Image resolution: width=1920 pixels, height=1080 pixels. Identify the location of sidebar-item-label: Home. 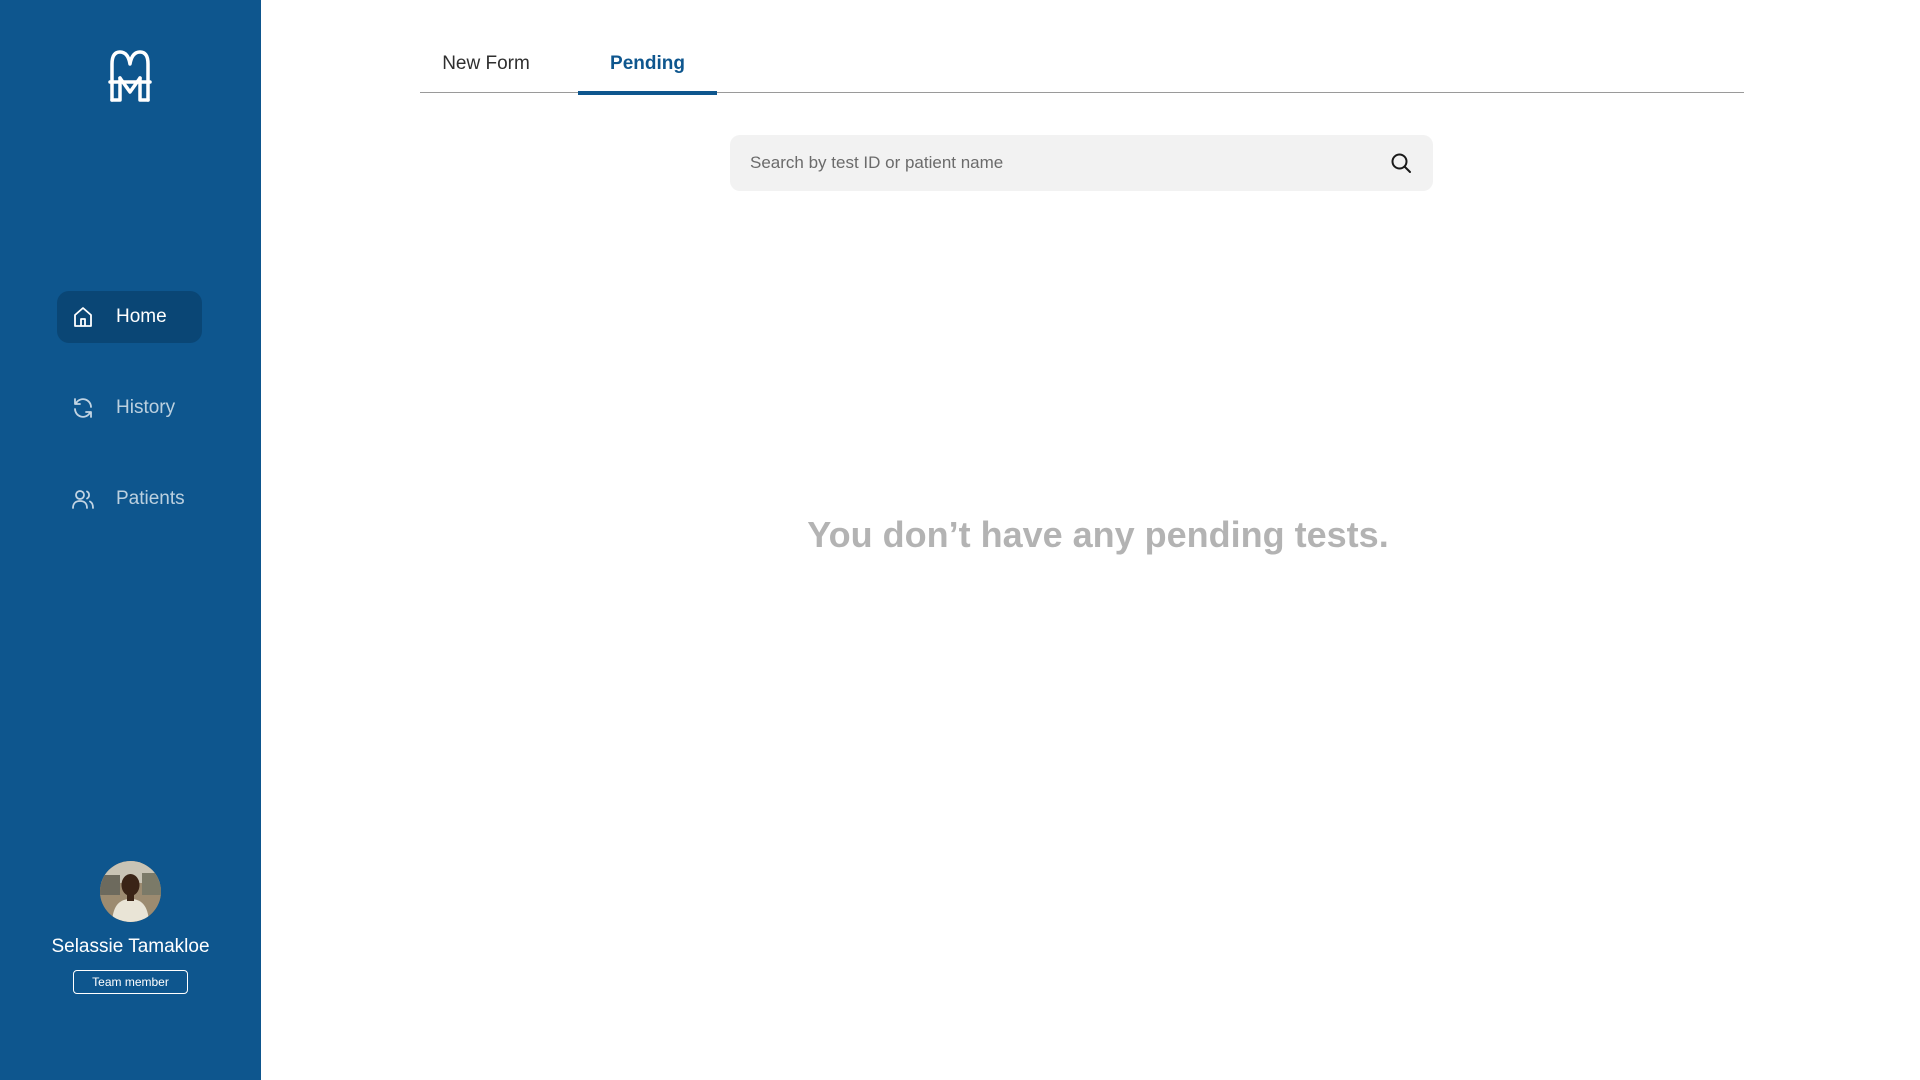
(141, 316).